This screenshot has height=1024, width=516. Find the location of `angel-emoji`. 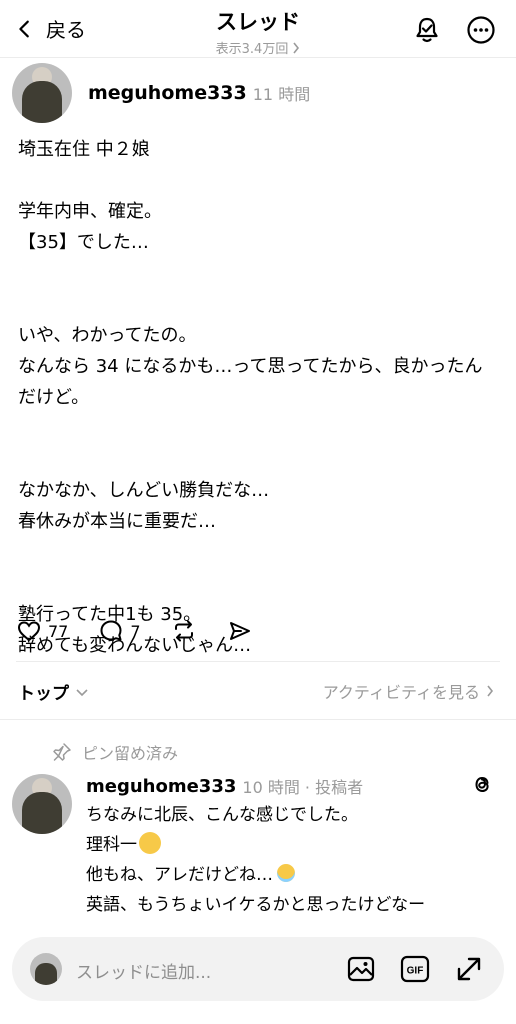

angel-emoji is located at coordinates (286, 873).